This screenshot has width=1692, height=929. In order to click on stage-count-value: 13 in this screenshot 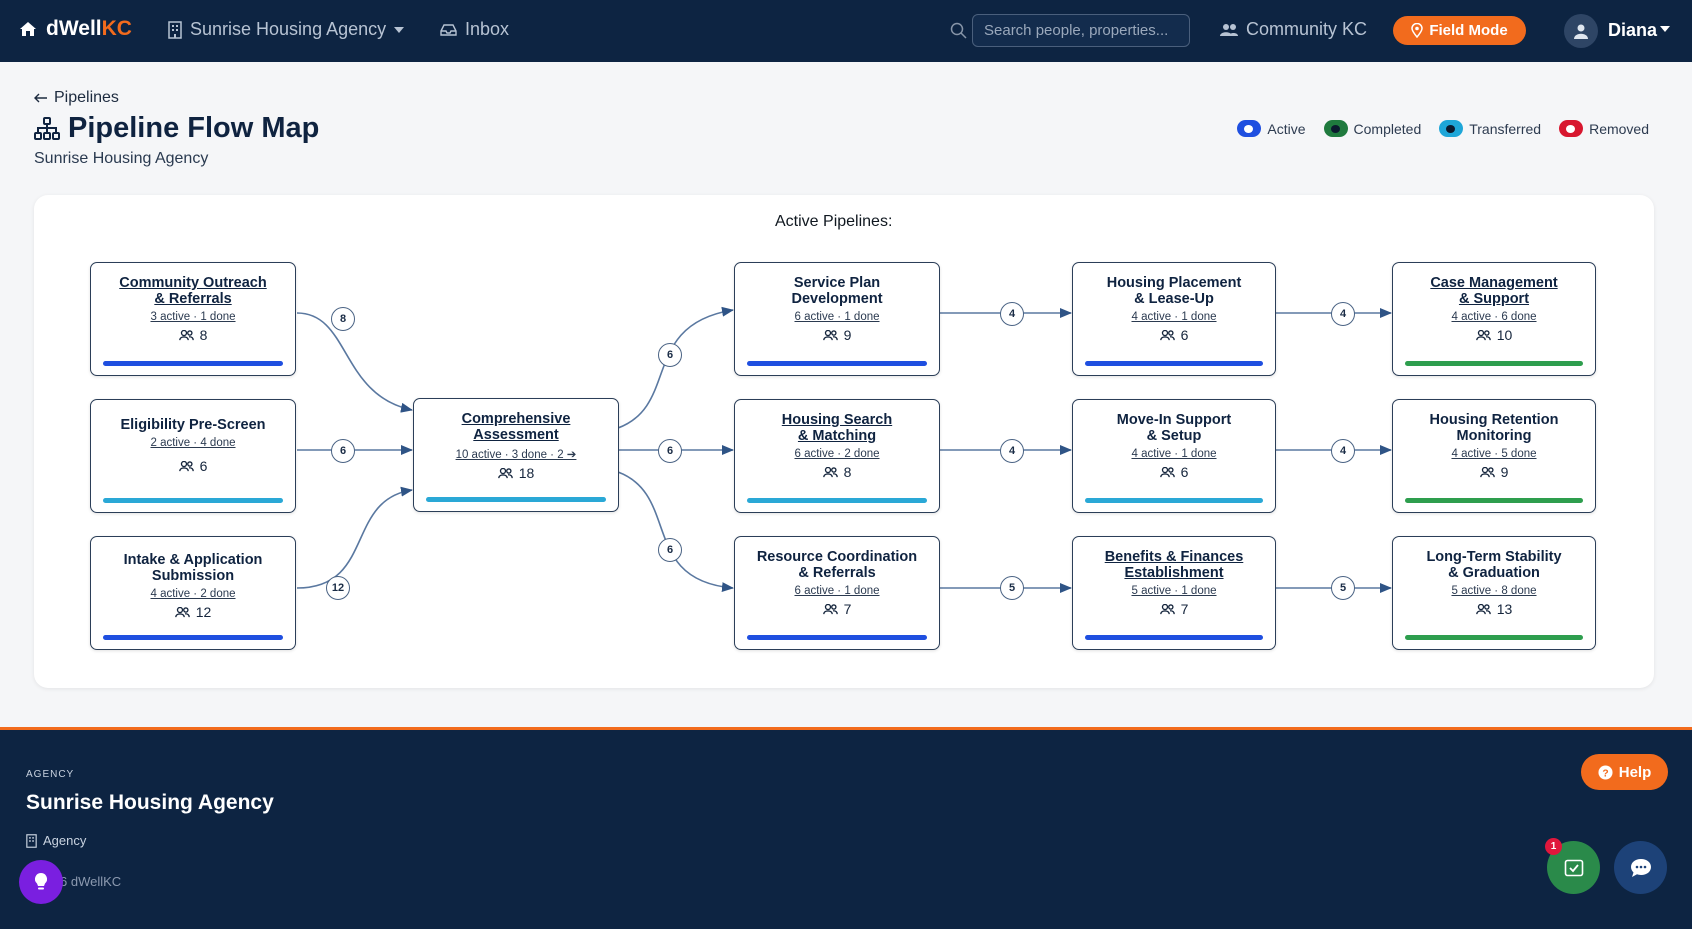, I will do `click(1504, 609)`.